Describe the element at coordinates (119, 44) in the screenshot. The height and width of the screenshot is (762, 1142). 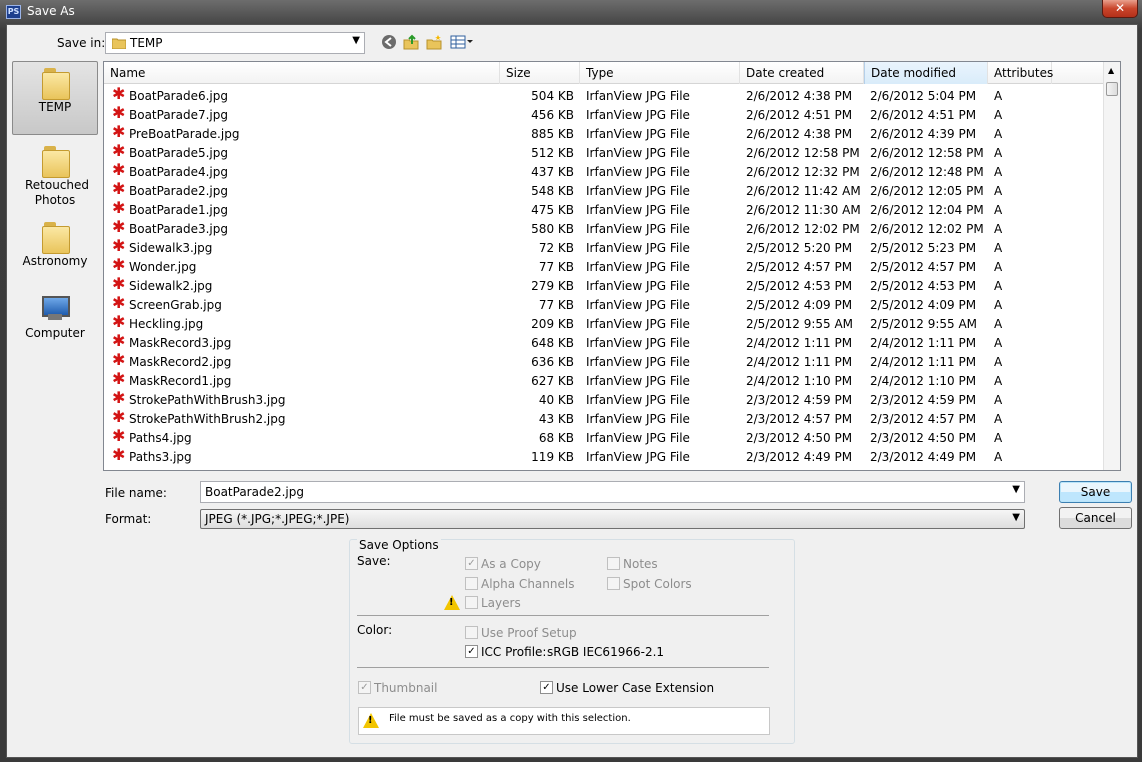
I see `folder-icon` at that location.